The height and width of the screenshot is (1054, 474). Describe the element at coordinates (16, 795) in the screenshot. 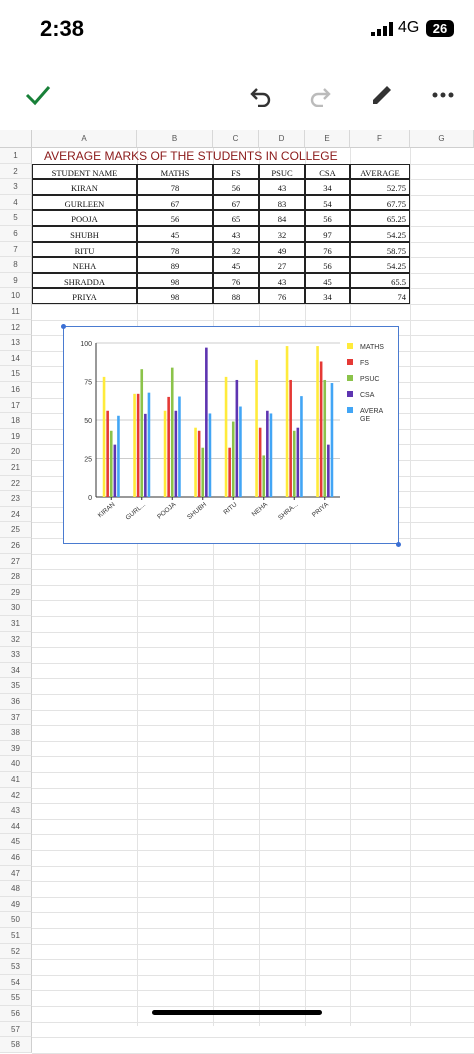

I see `row-header-42: 42` at that location.